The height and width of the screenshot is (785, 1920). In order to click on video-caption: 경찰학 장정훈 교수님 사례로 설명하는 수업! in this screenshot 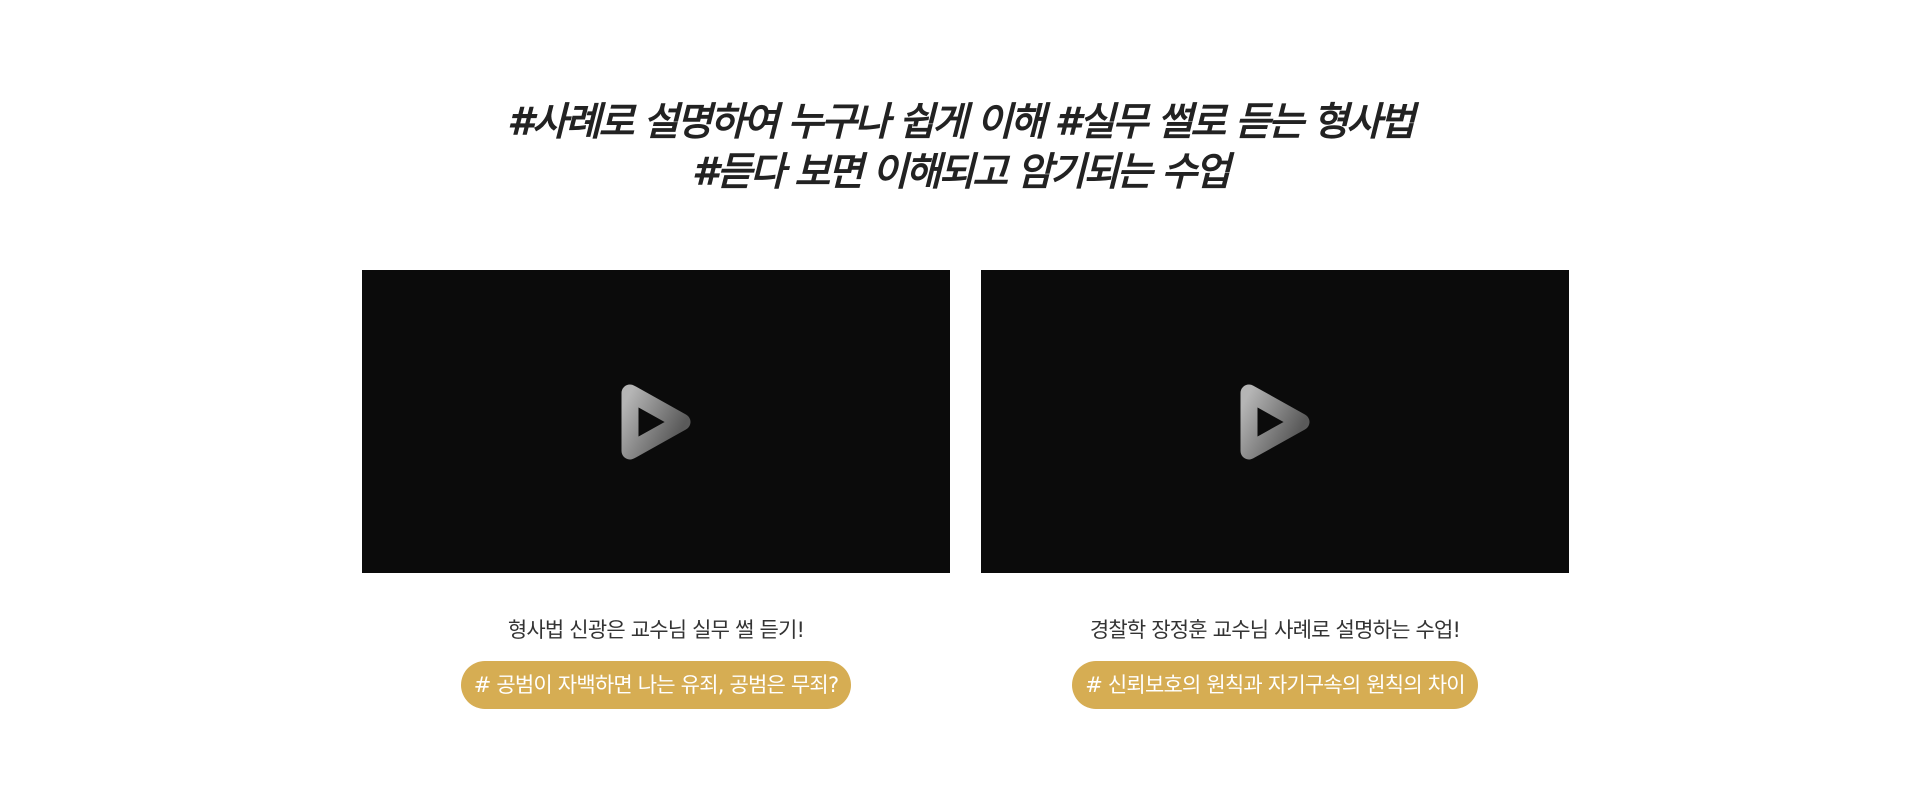, I will do `click(1275, 630)`.